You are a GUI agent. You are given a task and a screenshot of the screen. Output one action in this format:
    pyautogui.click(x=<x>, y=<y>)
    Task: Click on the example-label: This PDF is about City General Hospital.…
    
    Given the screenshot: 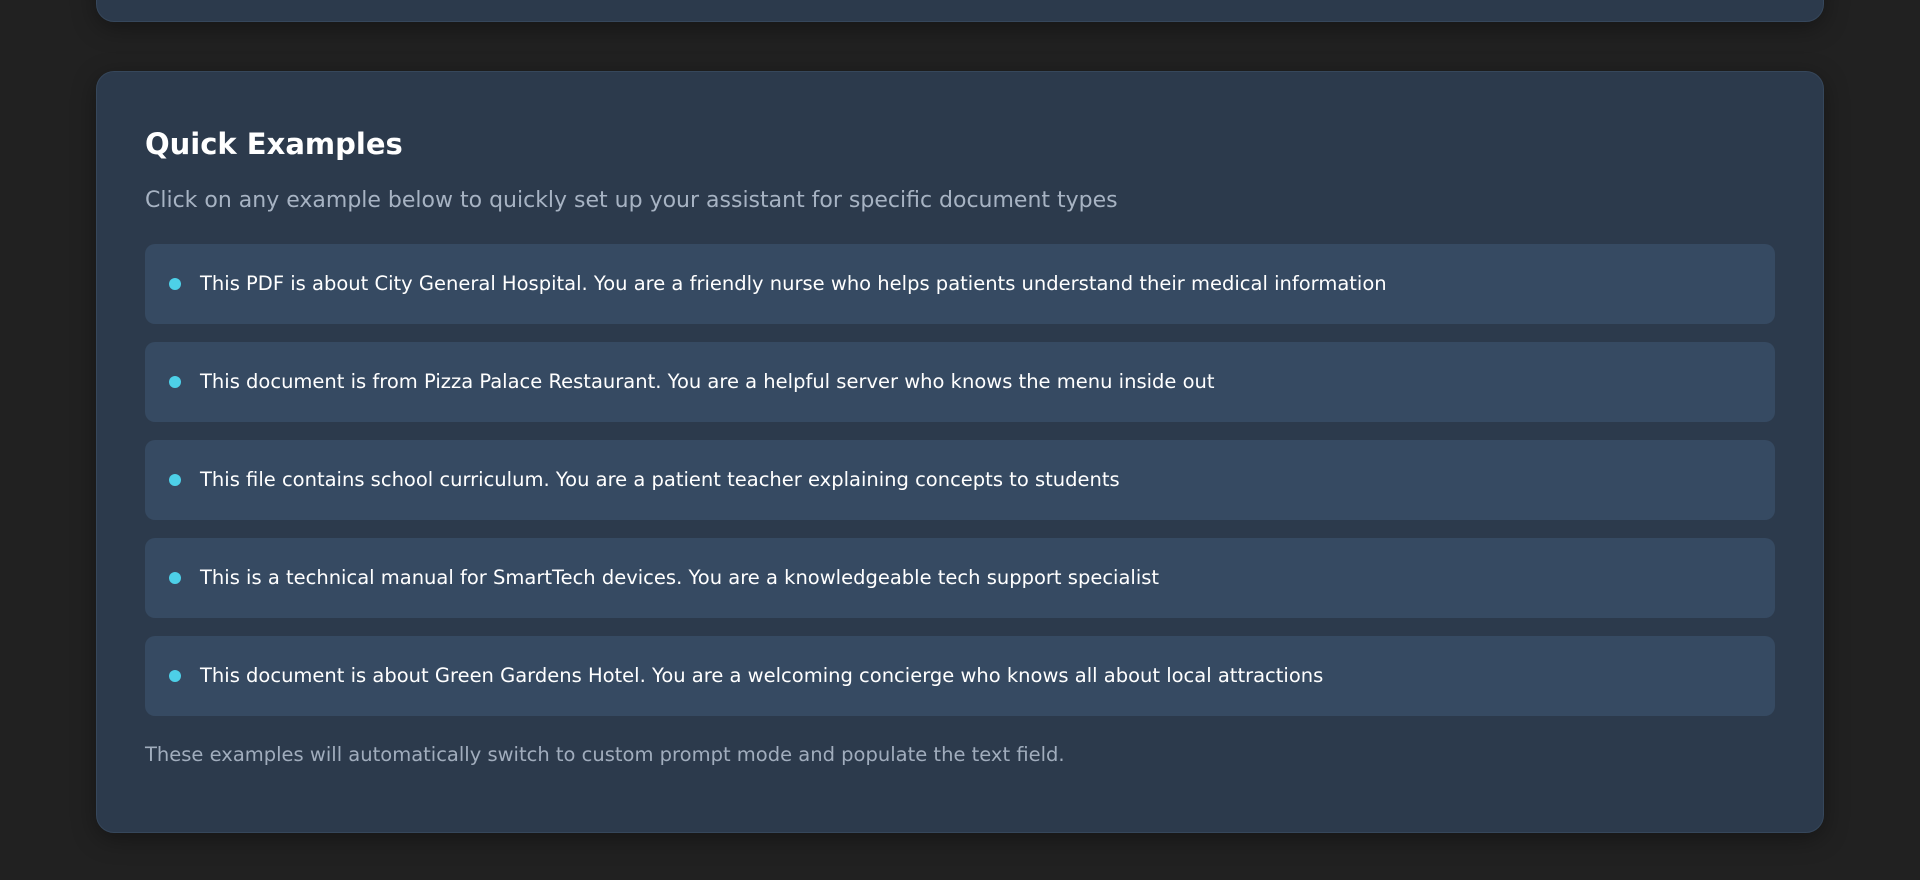 What is the action you would take?
    pyautogui.click(x=793, y=283)
    